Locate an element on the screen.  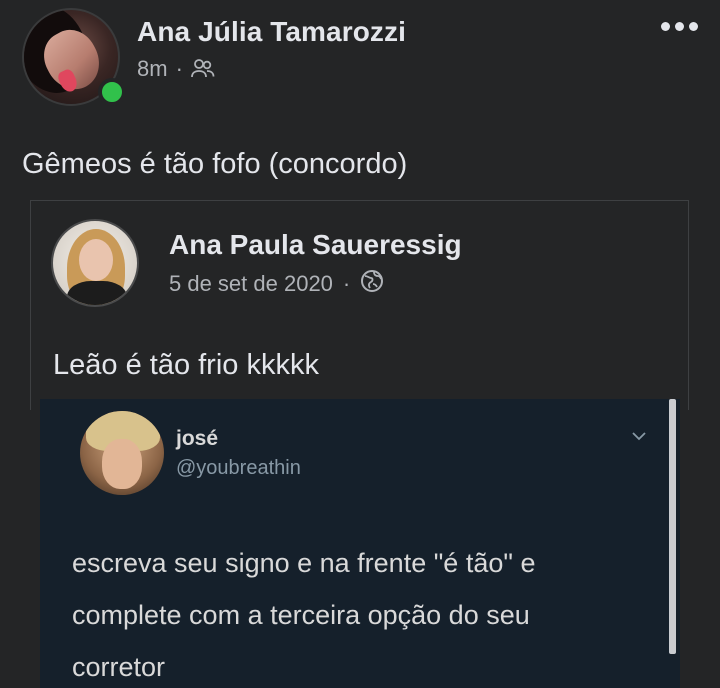
post-text: Gêmeos é tão fofo (concordo) is located at coordinates (215, 164).